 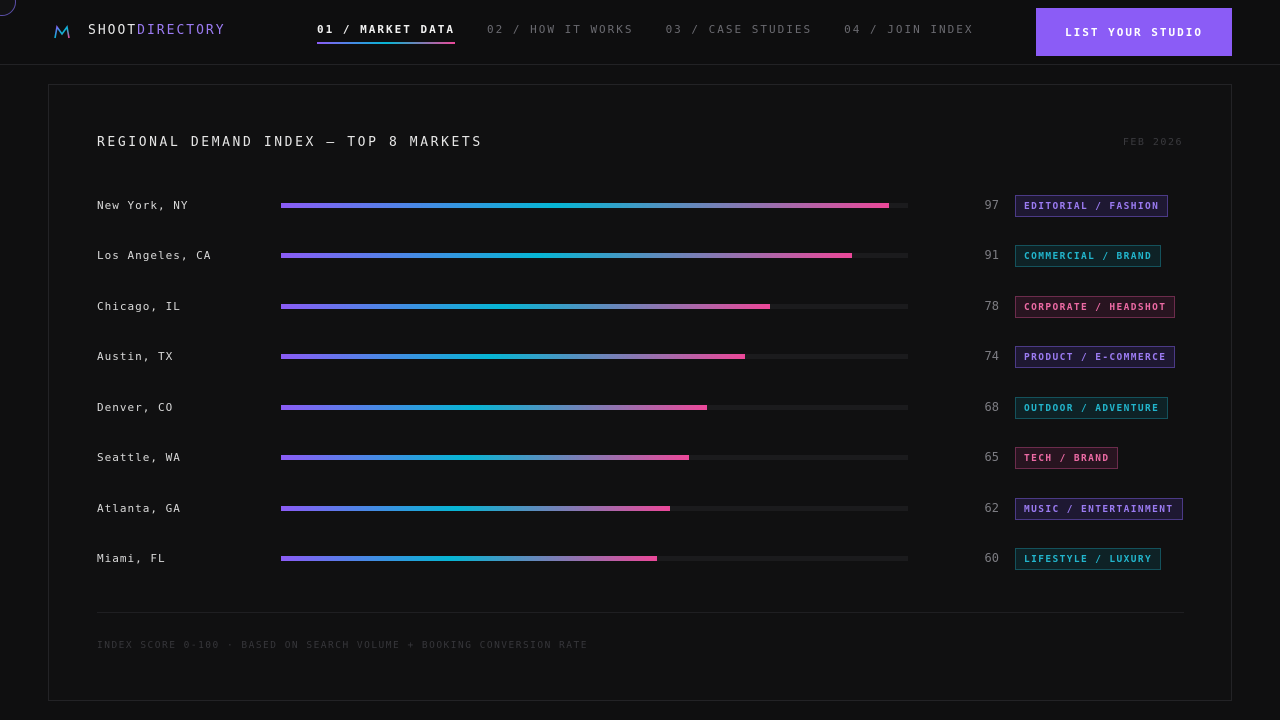 I want to click on market-row: Denver, CO 68 OUTDOOR / ADVENTURE, so click(x=647, y=408).